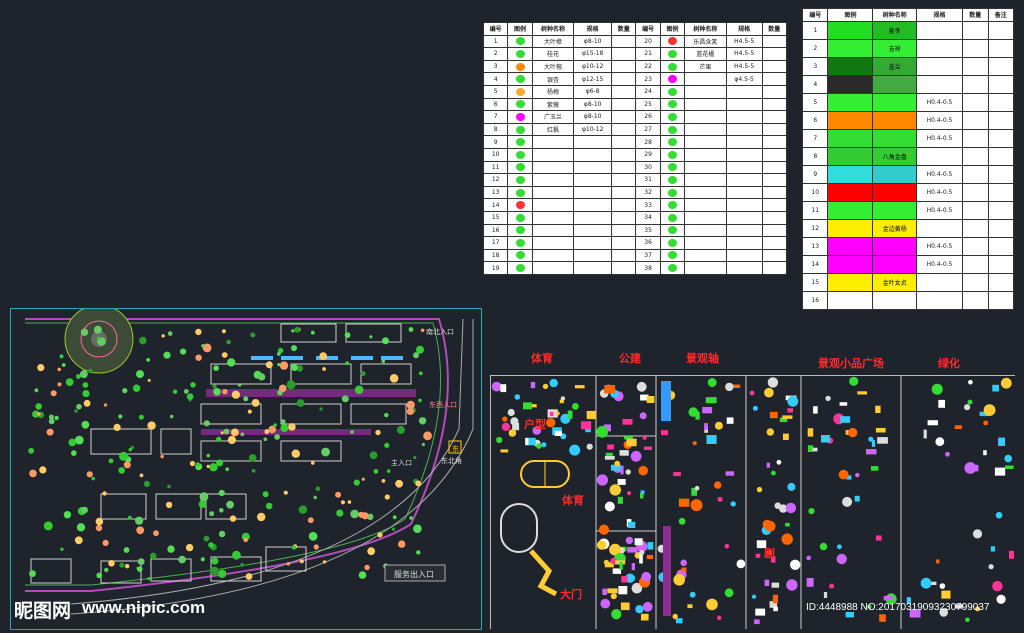 The width and height of the screenshot is (1024, 633). I want to click on table-row: 10 H0.4-0.5, so click(907, 192).